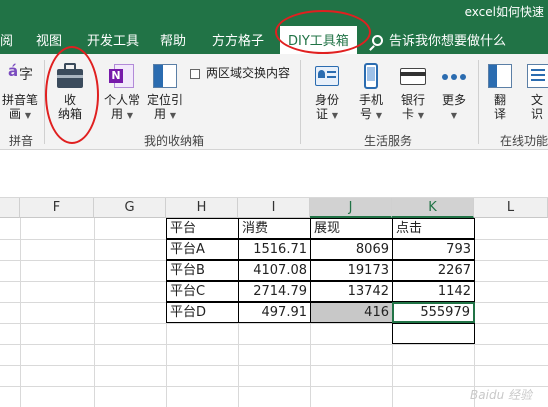 Image resolution: width=548 pixels, height=407 pixels. I want to click on tell-me-label: 告诉我你想要做什么, so click(448, 41).